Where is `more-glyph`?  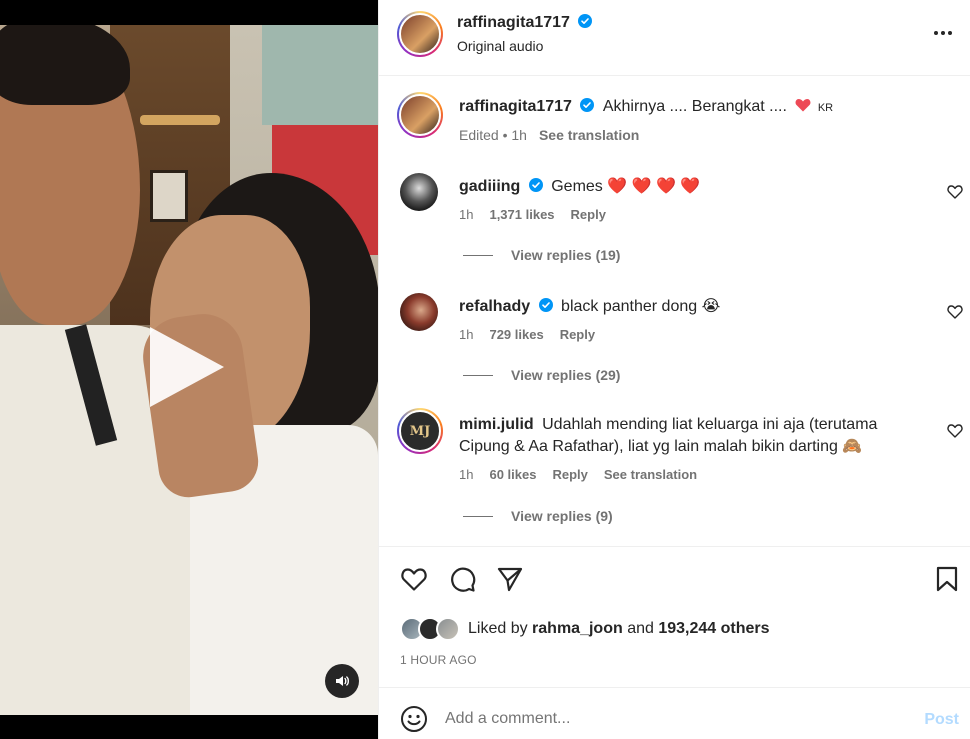
more-glyph is located at coordinates (943, 33).